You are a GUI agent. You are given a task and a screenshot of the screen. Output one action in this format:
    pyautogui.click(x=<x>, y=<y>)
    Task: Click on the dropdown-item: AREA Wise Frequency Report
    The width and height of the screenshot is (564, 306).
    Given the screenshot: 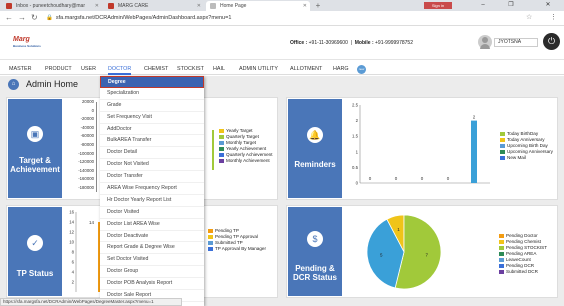 What is the action you would take?
    pyautogui.click(x=152, y=189)
    